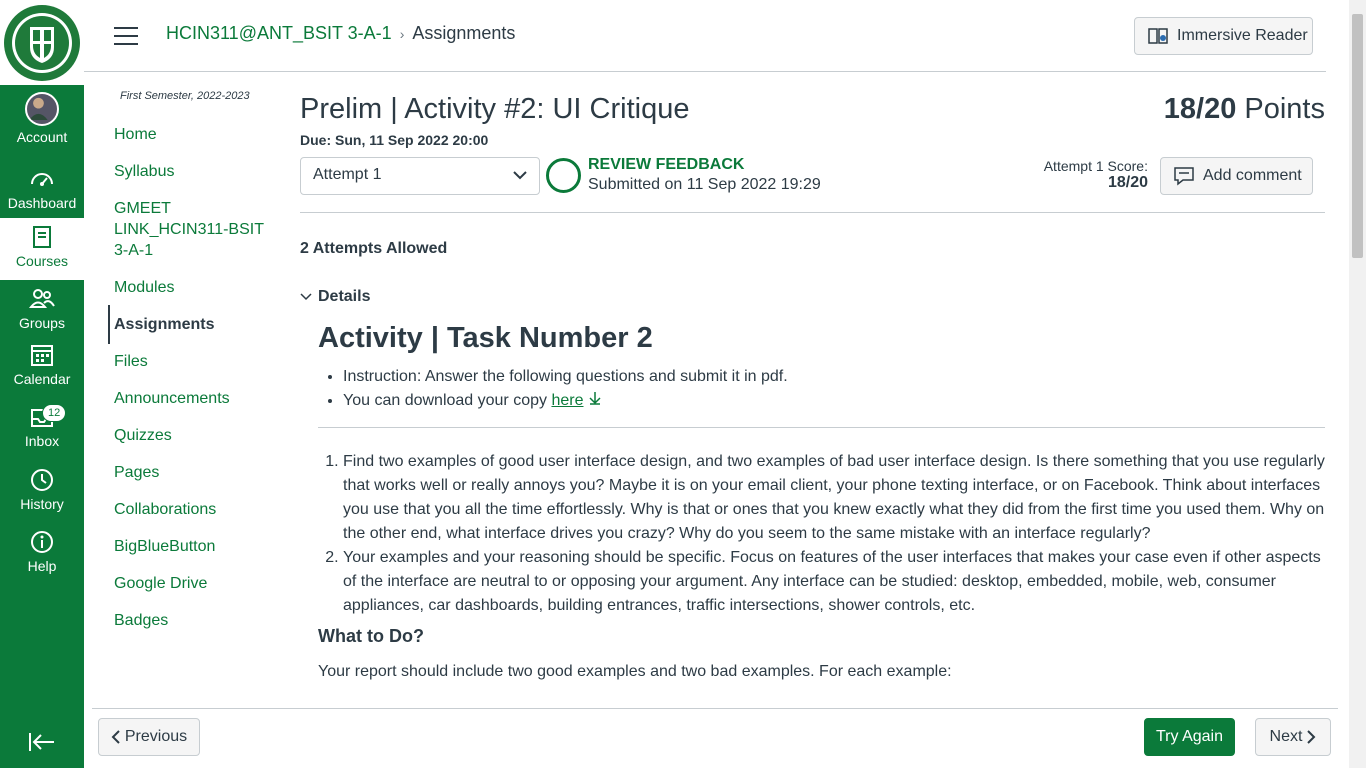  Describe the element at coordinates (420, 176) in the screenshot. I see `attempt-select: Attempt 1` at that location.